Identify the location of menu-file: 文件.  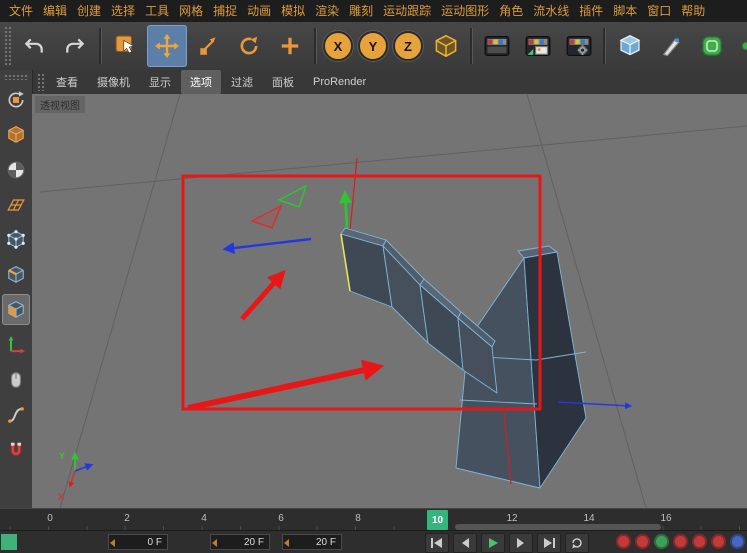
(21, 11).